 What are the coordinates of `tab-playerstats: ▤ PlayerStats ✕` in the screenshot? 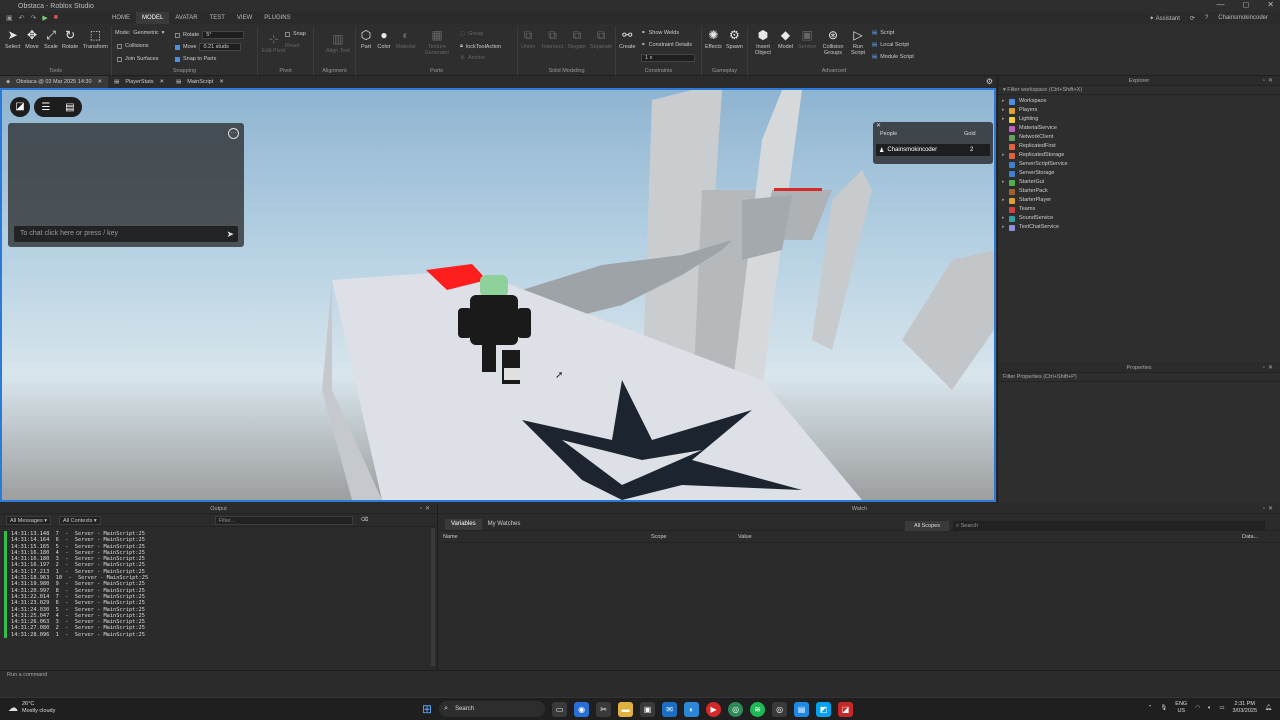 It's located at (139, 82).